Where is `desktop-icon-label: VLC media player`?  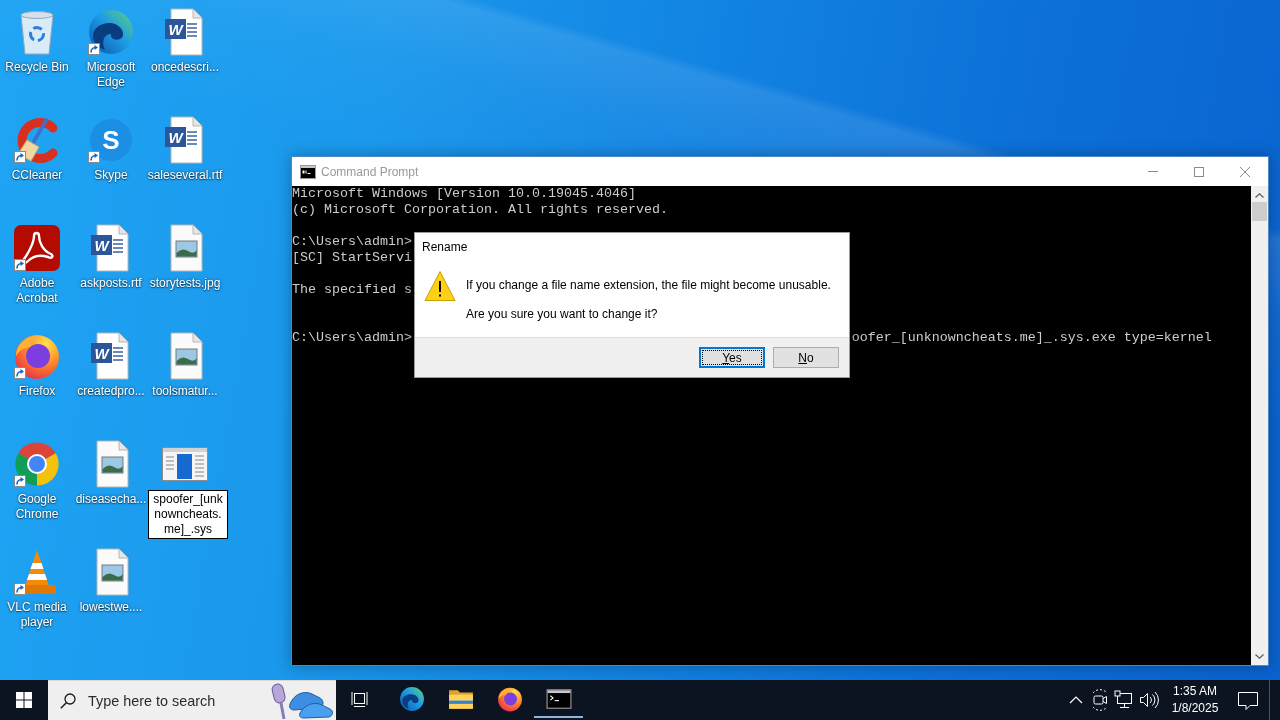
desktop-icon-label: VLC media player is located at coordinates (37, 615).